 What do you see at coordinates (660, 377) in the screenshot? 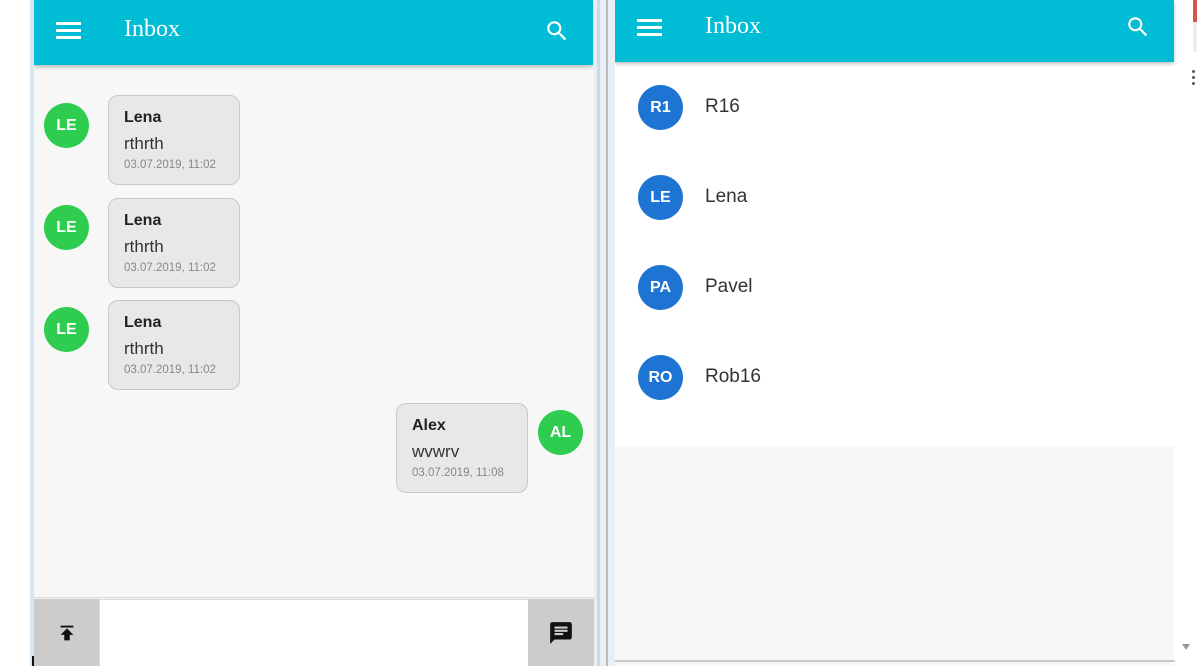
I see `avatar: RO` at bounding box center [660, 377].